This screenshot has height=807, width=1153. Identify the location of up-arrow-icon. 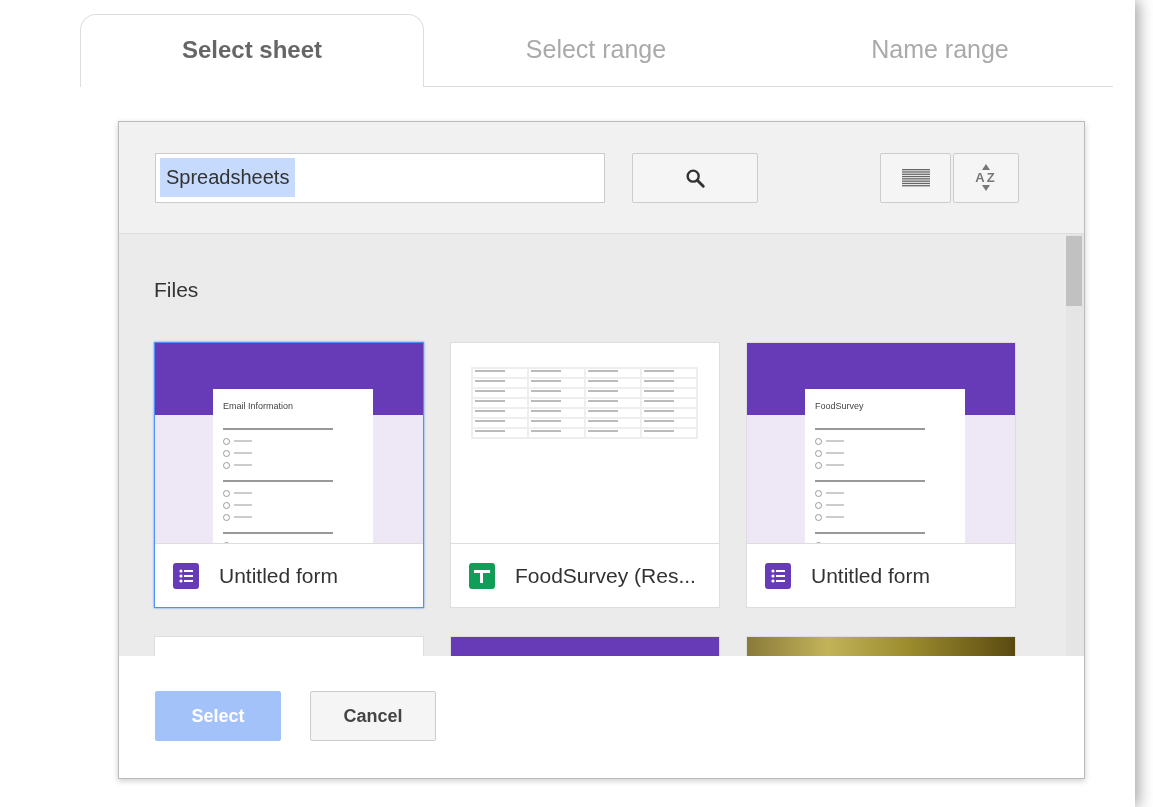
(986, 167).